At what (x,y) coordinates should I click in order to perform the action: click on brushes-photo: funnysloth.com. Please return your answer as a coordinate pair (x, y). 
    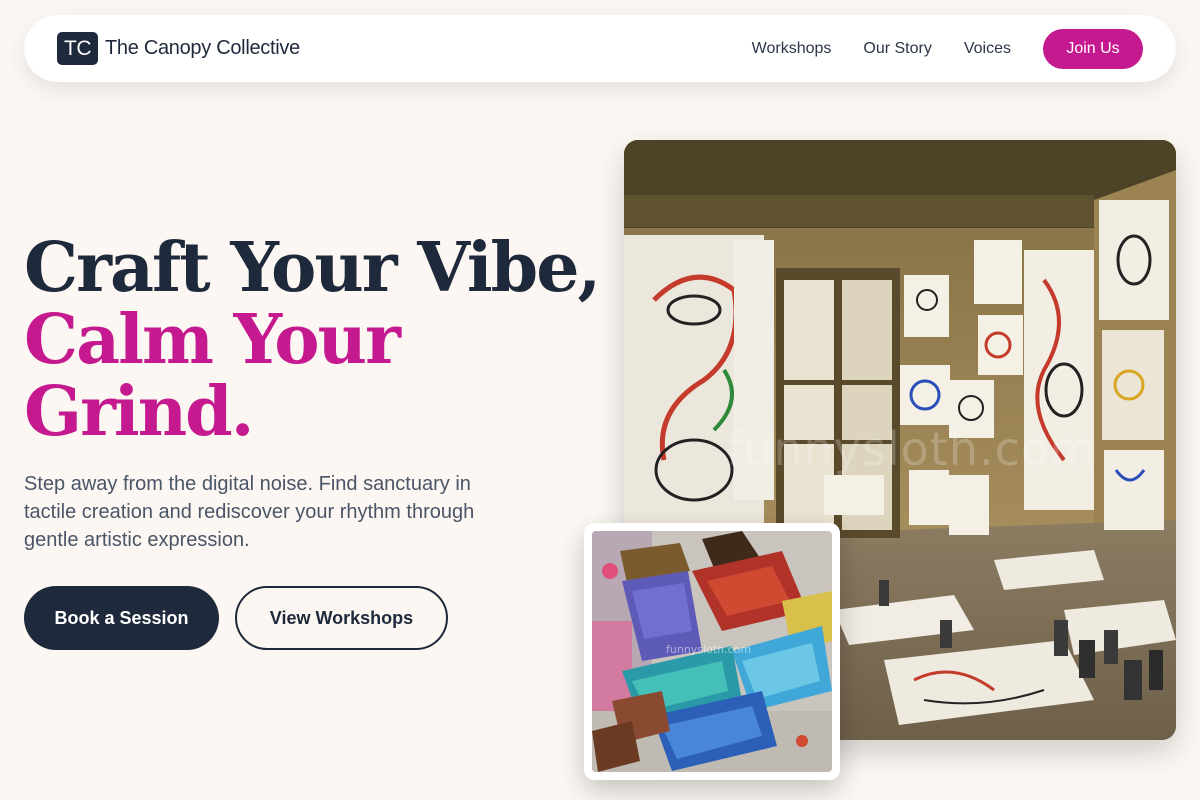
    Looking at the image, I should click on (712, 651).